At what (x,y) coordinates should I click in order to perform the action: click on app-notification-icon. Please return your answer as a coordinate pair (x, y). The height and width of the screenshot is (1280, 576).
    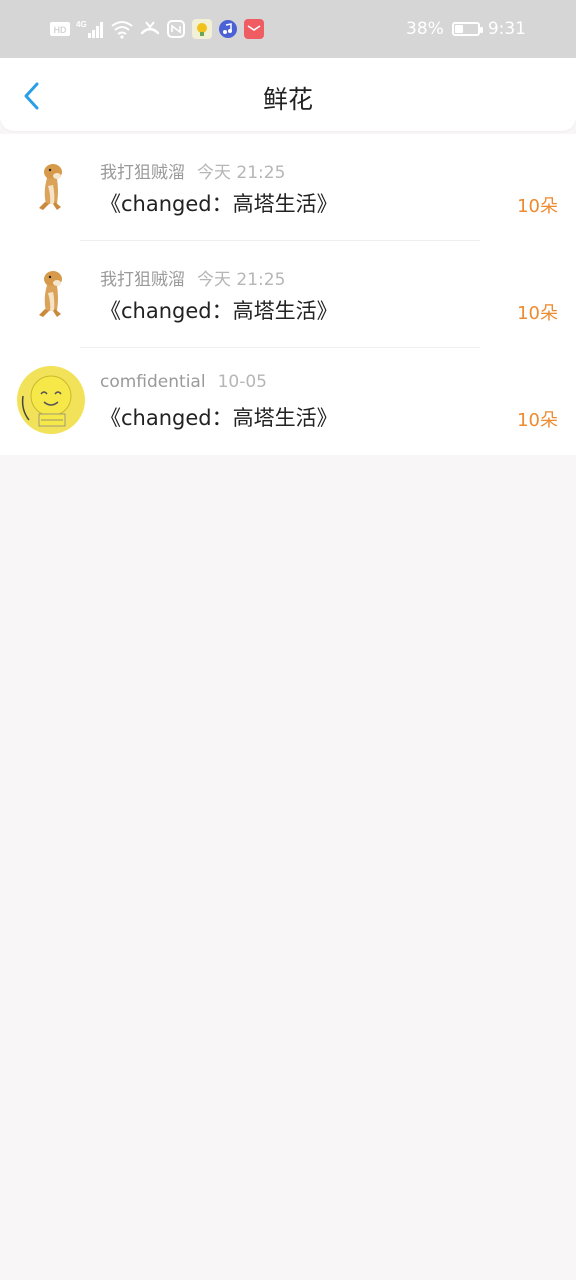
    Looking at the image, I should click on (202, 29).